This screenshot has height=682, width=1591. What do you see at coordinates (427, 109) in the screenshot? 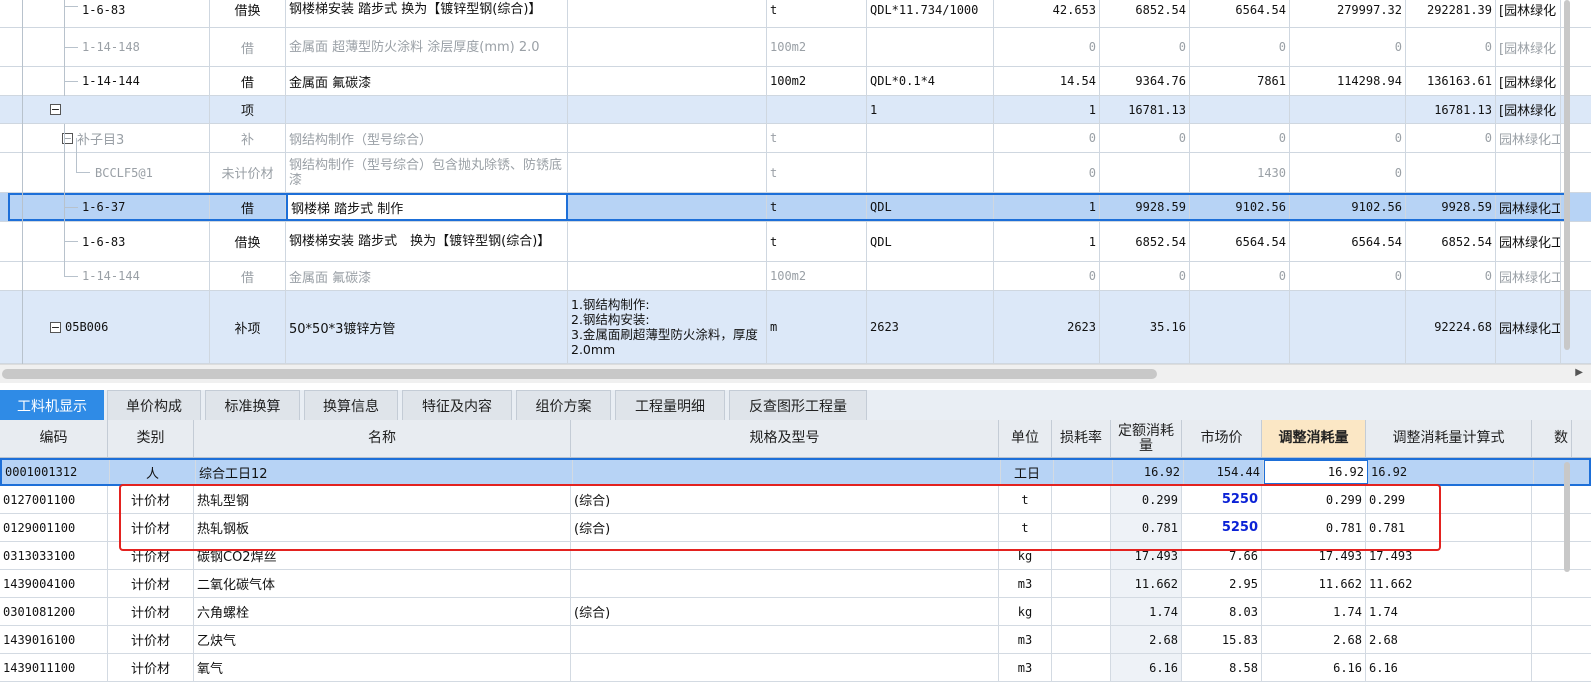
I see `row-name` at bounding box center [427, 109].